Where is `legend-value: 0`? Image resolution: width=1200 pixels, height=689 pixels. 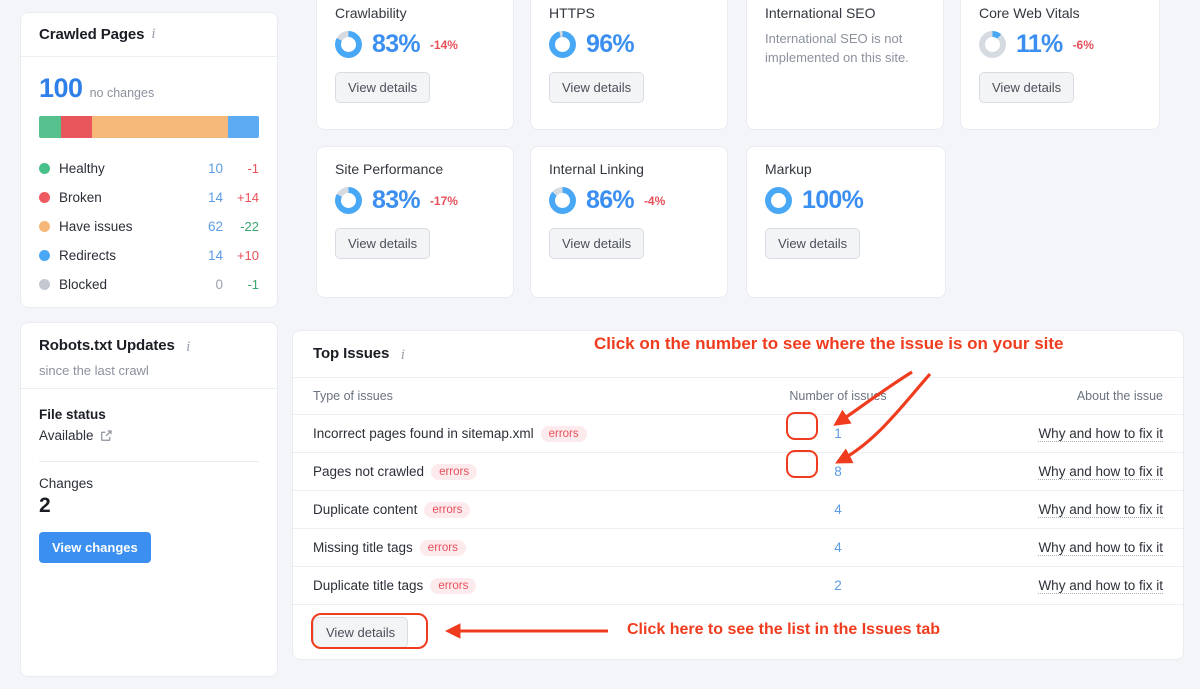
legend-value: 0 is located at coordinates (206, 284).